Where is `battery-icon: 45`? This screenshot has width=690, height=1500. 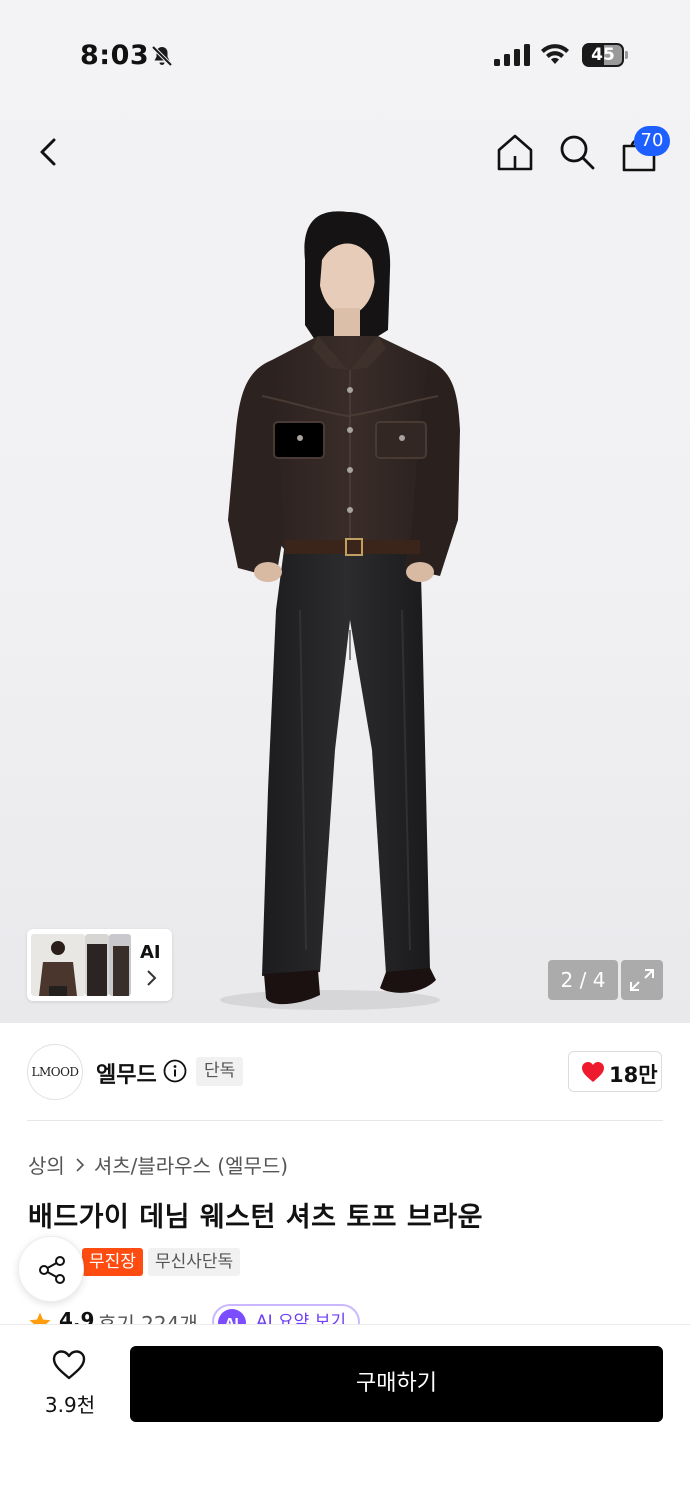 battery-icon: 45 is located at coordinates (605, 55).